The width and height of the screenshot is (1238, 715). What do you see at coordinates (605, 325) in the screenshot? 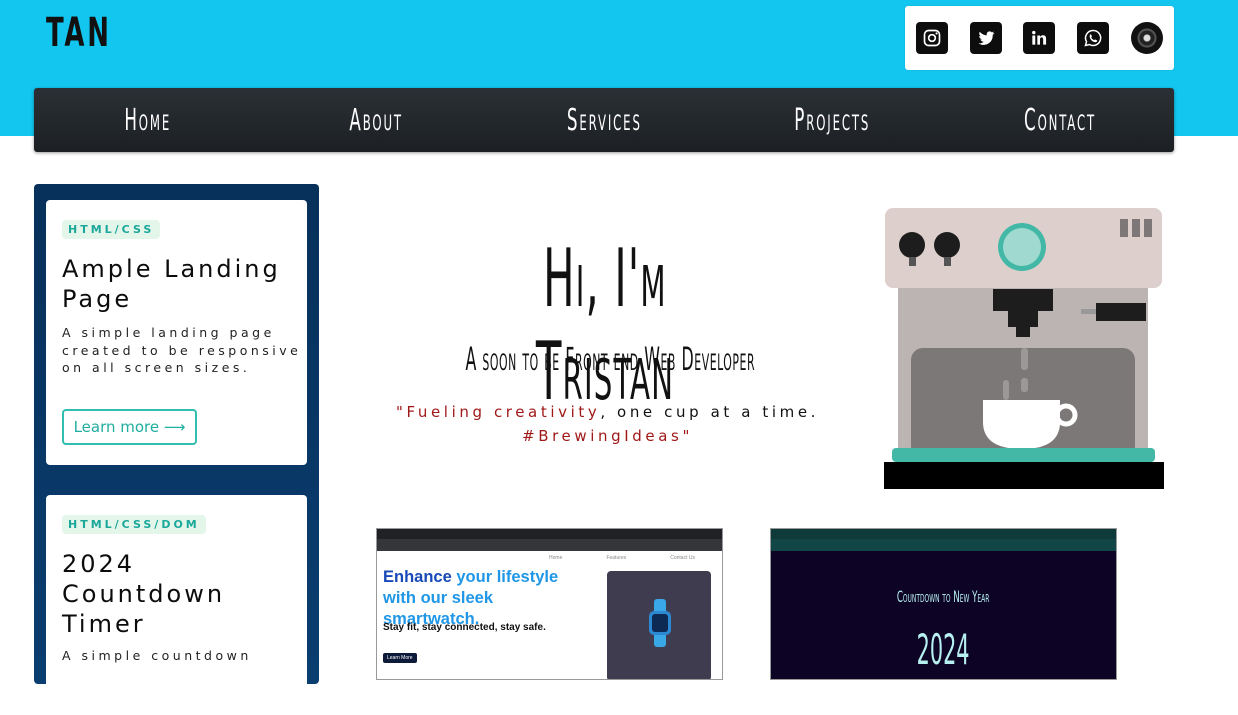
I see `hero-title: Hi, I'm Tristan` at bounding box center [605, 325].